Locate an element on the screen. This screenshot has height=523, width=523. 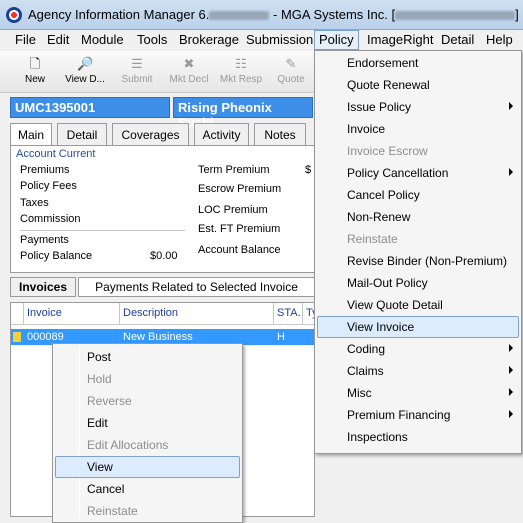
context-view: View is located at coordinates (147, 467).